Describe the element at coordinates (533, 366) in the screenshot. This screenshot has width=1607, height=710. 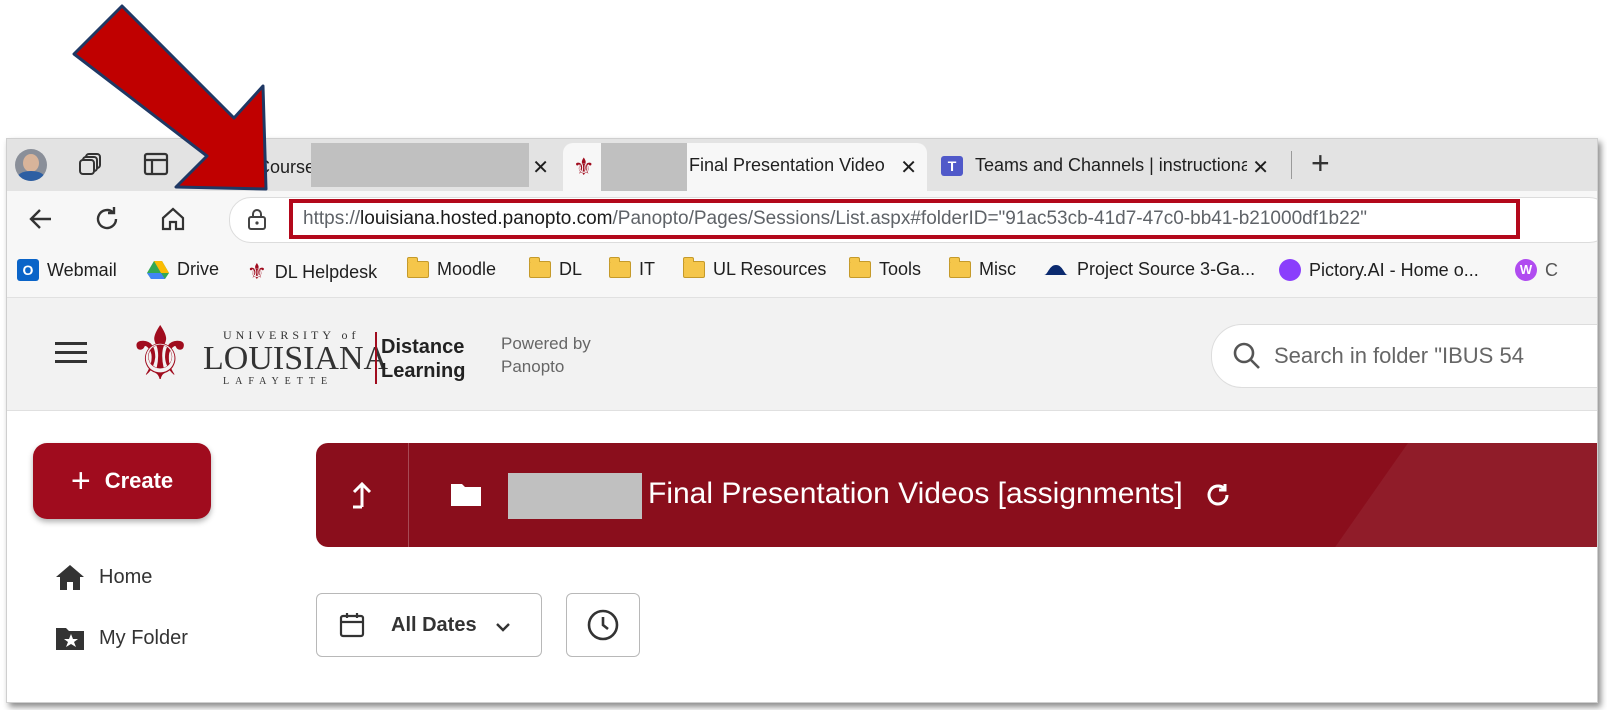
I see `powered-by-text: Panopto` at that location.